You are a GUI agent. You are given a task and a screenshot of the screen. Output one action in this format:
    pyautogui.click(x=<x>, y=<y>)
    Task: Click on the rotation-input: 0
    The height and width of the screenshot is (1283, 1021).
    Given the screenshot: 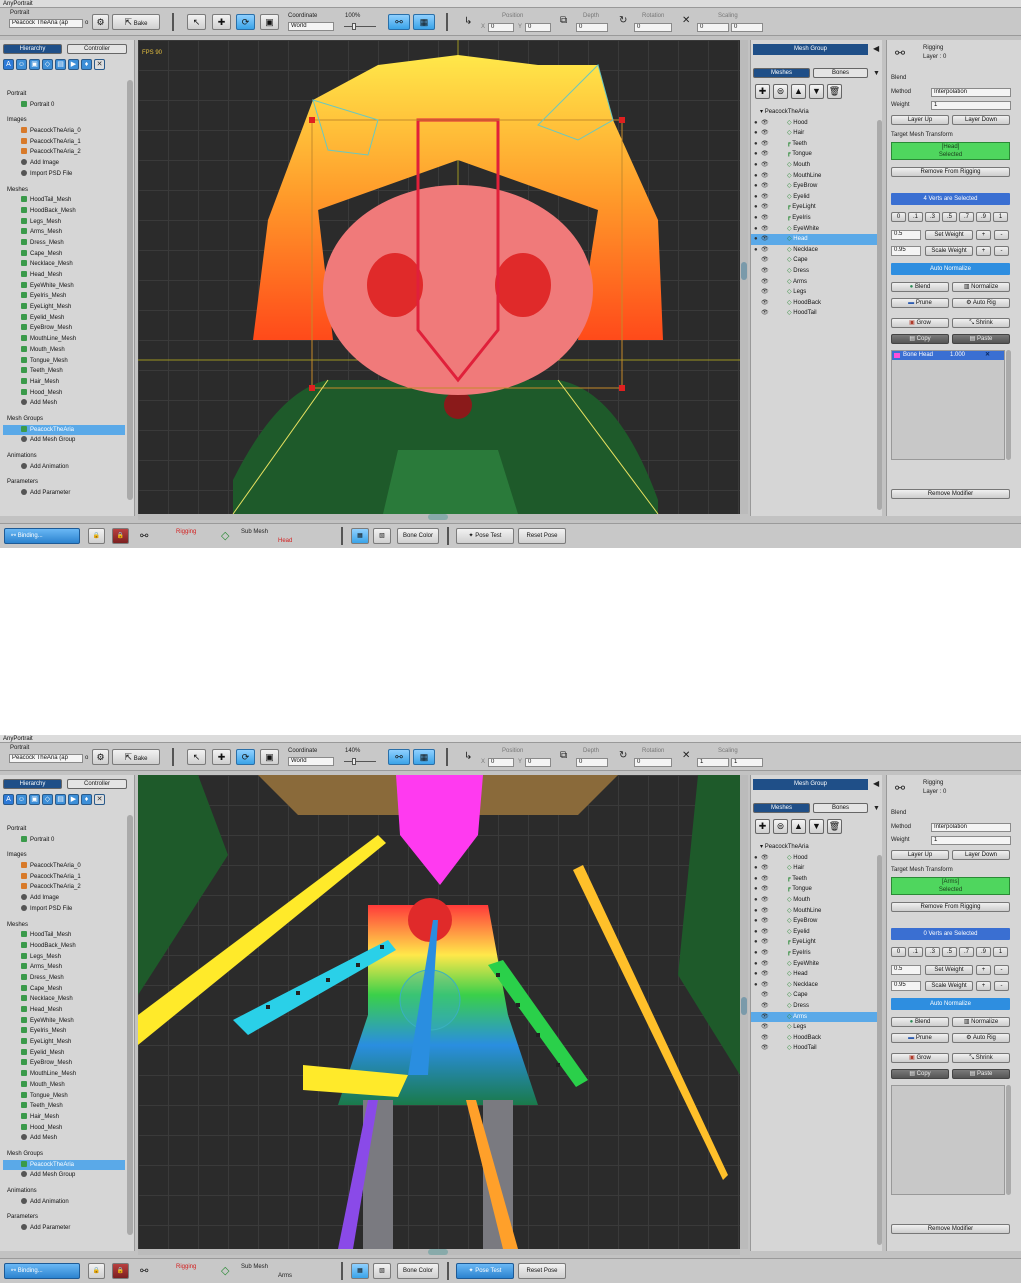 What is the action you would take?
    pyautogui.click(x=653, y=762)
    